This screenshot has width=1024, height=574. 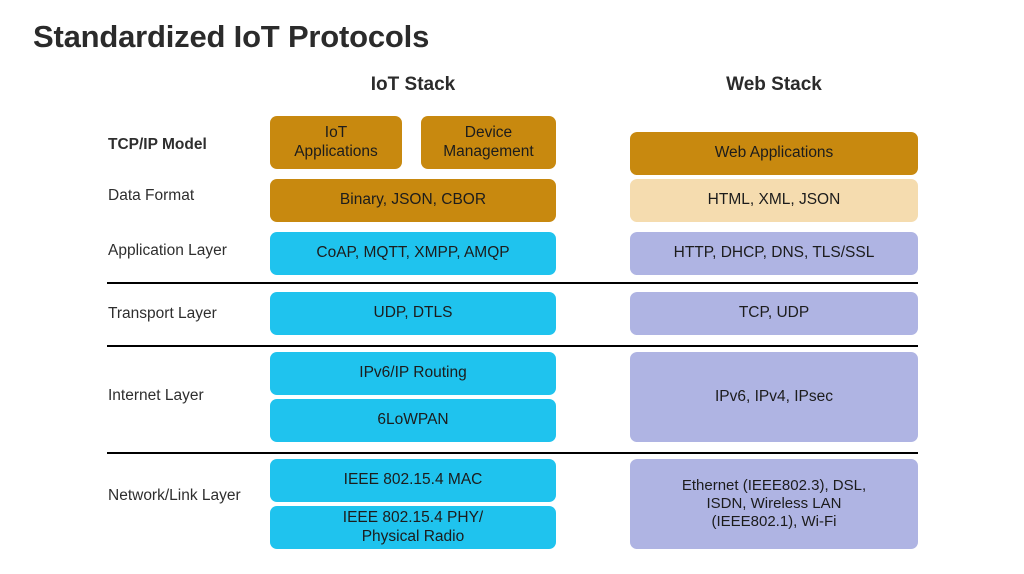 I want to click on web-box-tcp-udp: TCP, UDP, so click(x=774, y=313).